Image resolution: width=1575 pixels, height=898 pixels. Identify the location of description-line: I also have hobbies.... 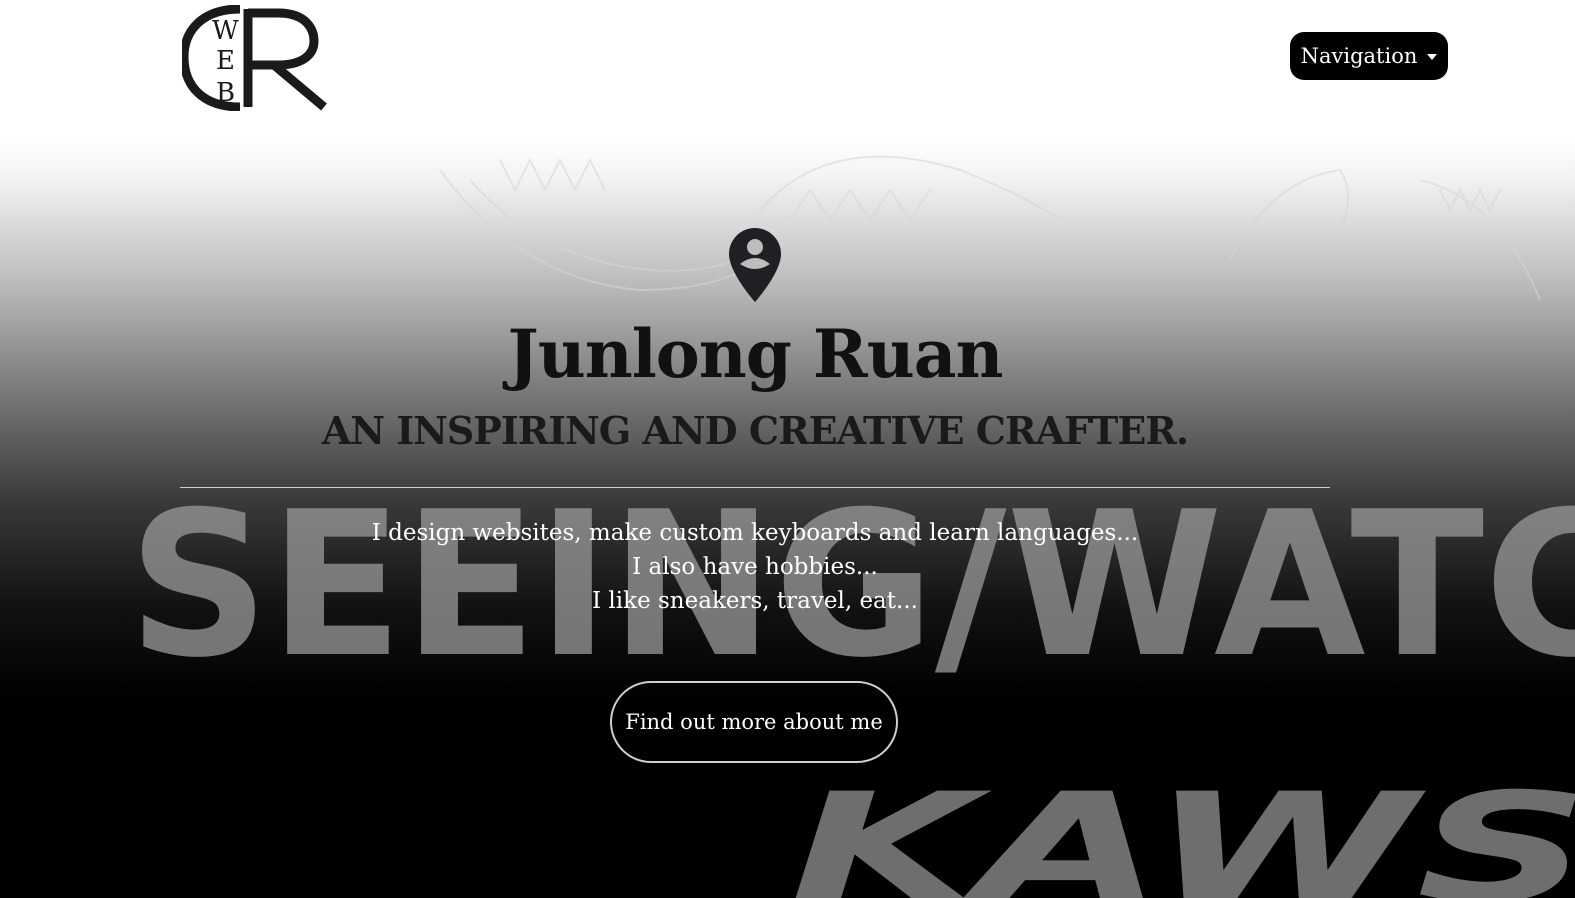
(755, 567).